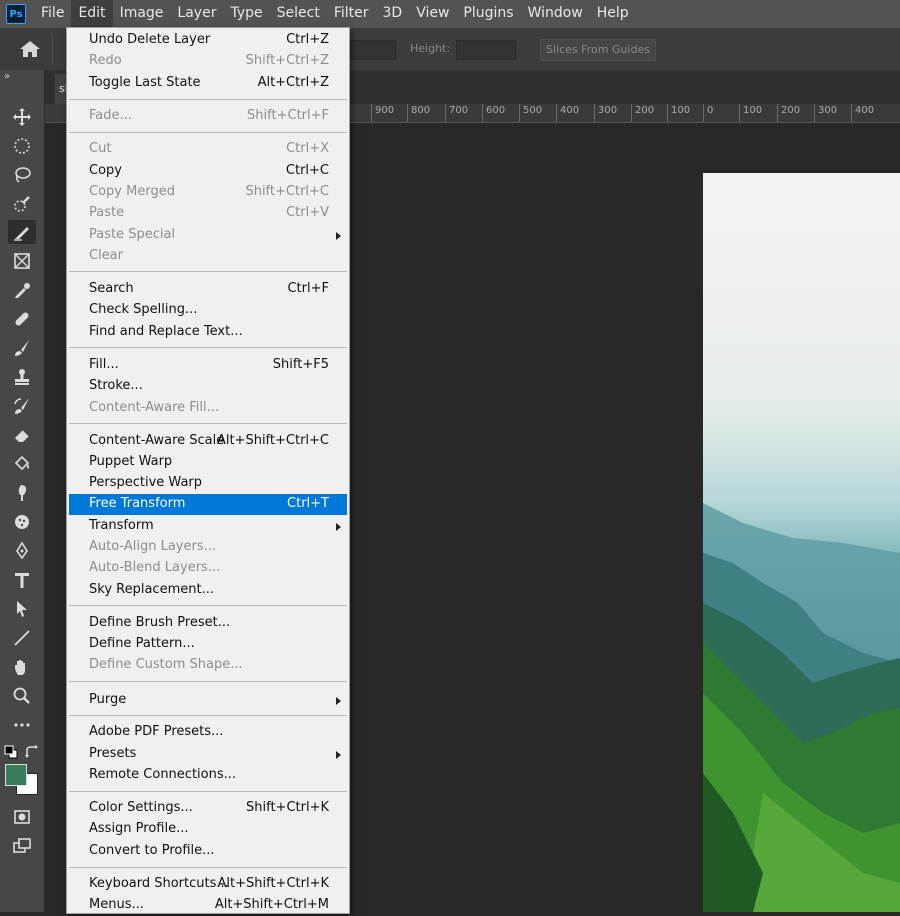  Describe the element at coordinates (208, 526) in the screenshot. I see `menu-item-transform: Transform` at that location.